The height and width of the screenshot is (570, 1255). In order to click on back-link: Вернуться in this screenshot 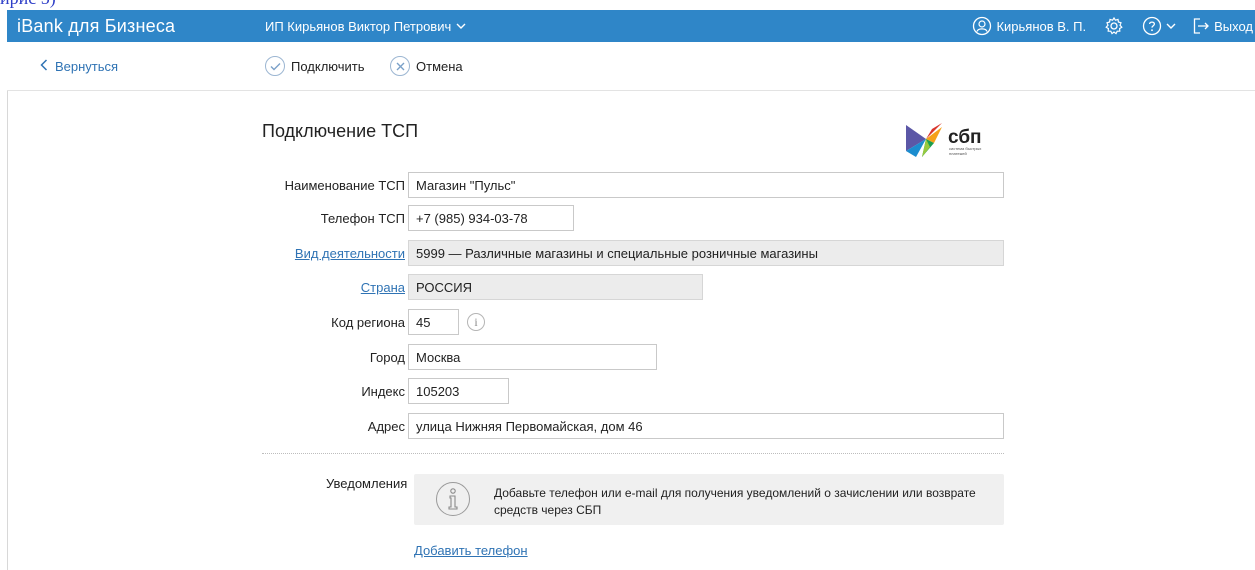, I will do `click(79, 66)`.